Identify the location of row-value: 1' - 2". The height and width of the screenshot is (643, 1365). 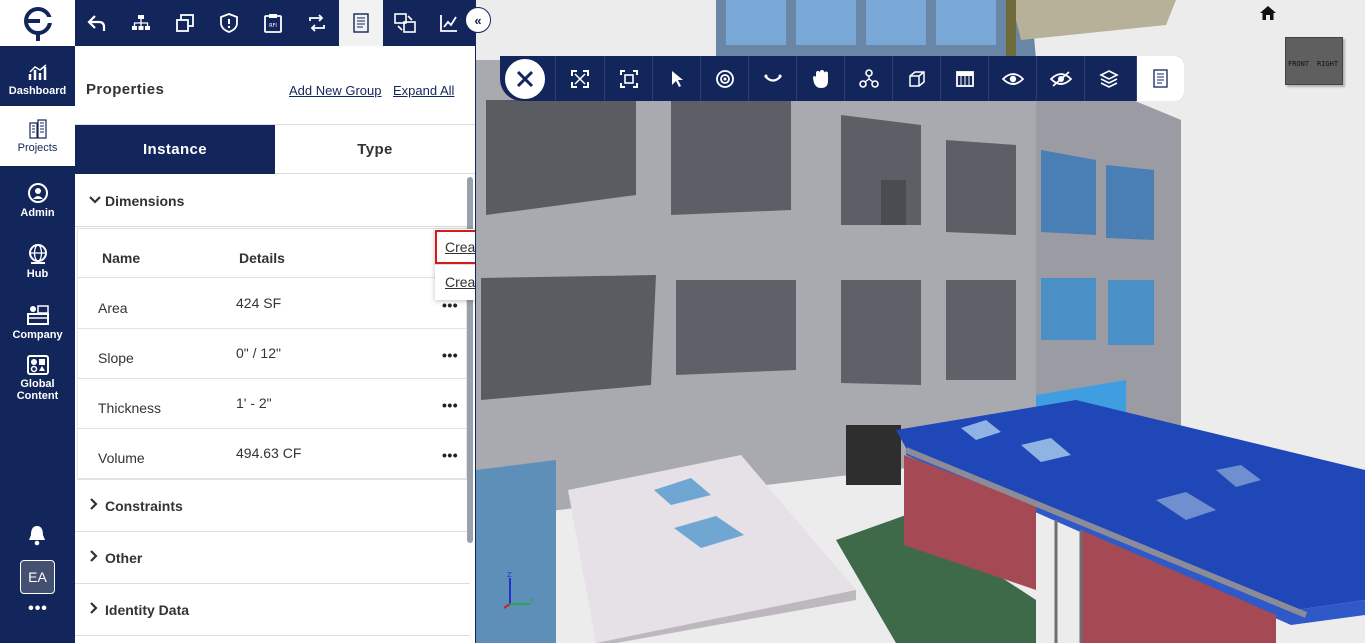
(254, 403).